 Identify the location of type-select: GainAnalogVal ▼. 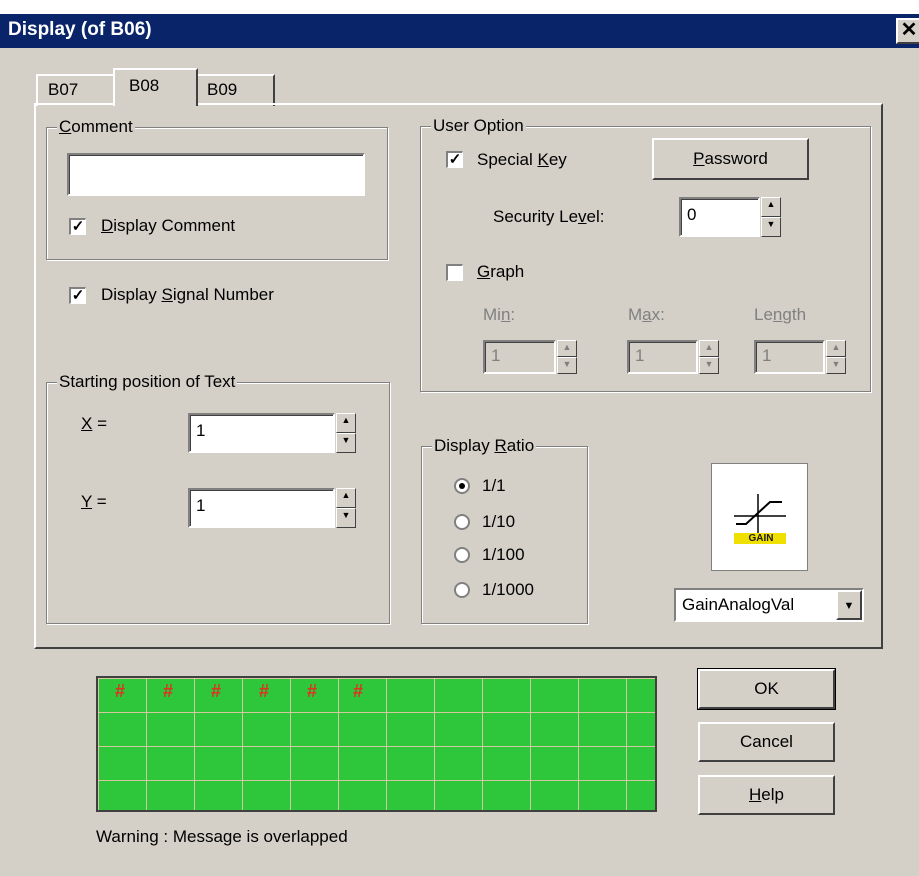
(769, 605).